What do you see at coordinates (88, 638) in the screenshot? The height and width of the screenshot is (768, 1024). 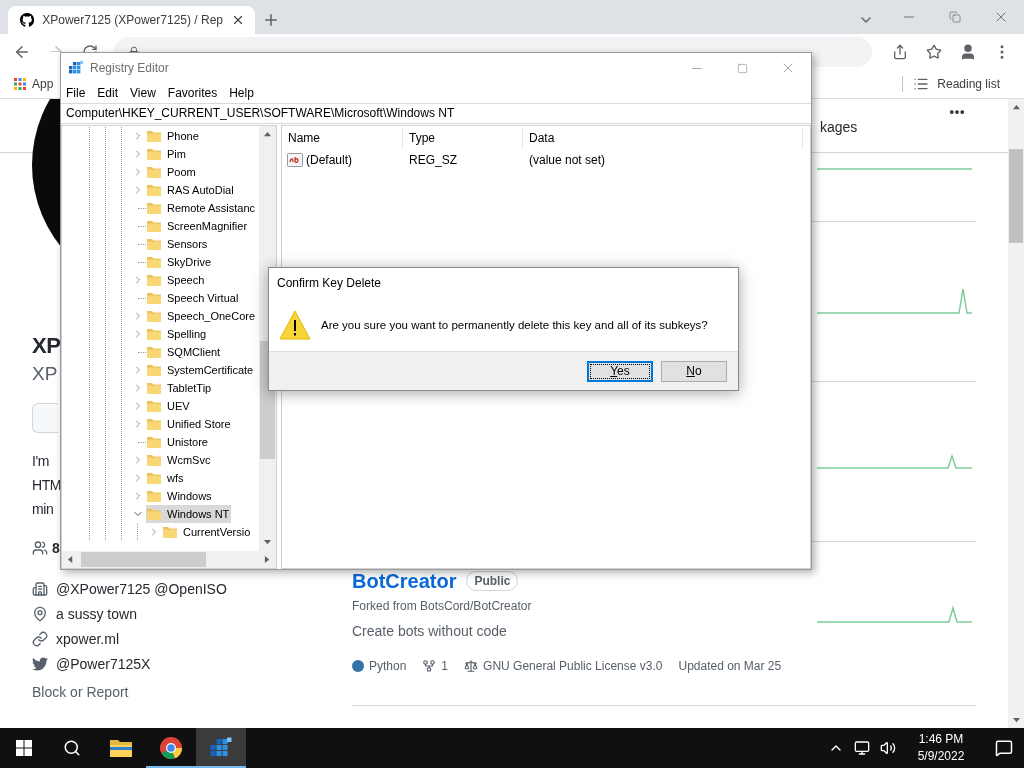 I see `profile-detail: xpower.ml` at bounding box center [88, 638].